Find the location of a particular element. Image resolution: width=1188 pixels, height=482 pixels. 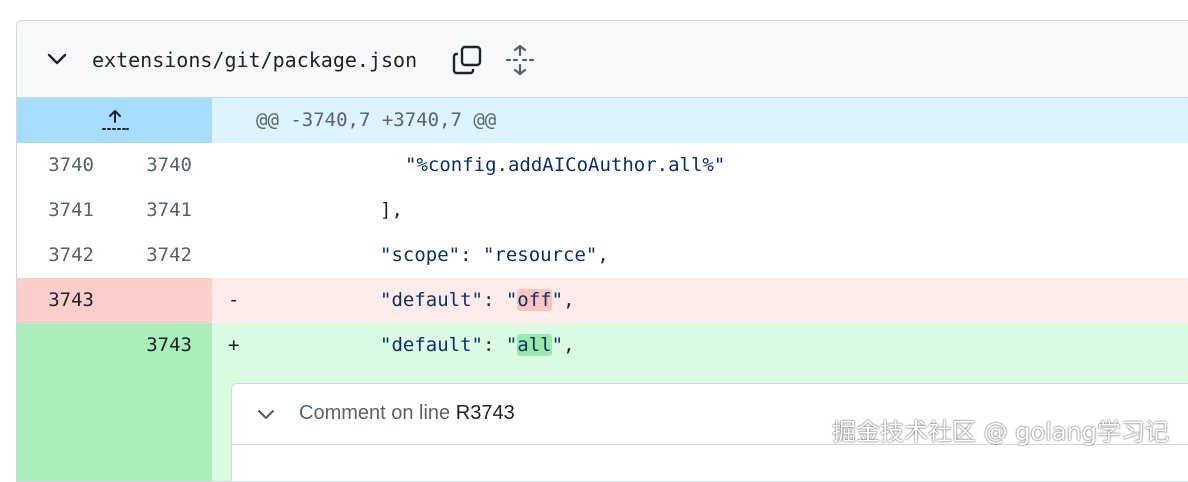

deleted-line: 3743 - "default": "off", is located at coordinates (602, 300).